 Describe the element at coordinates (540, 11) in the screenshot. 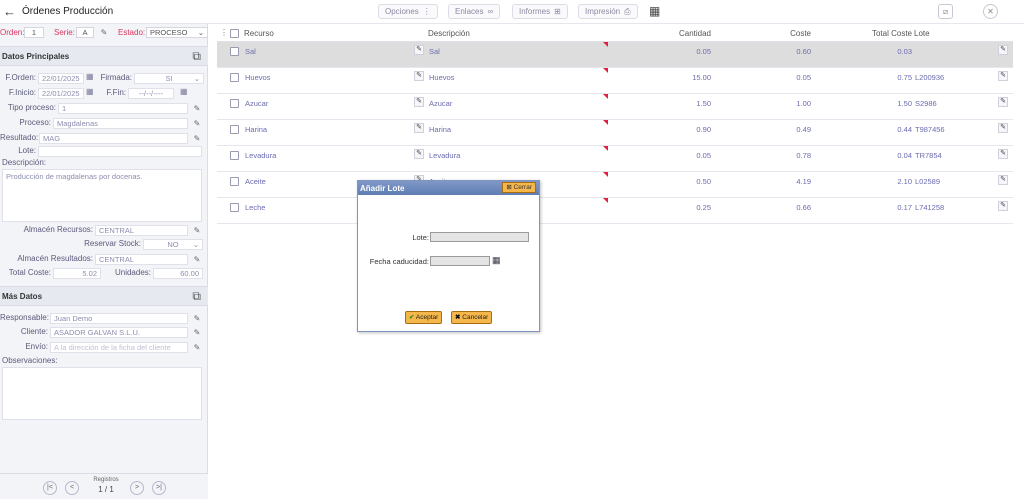

I see `informes-button: Informes ⊞` at that location.